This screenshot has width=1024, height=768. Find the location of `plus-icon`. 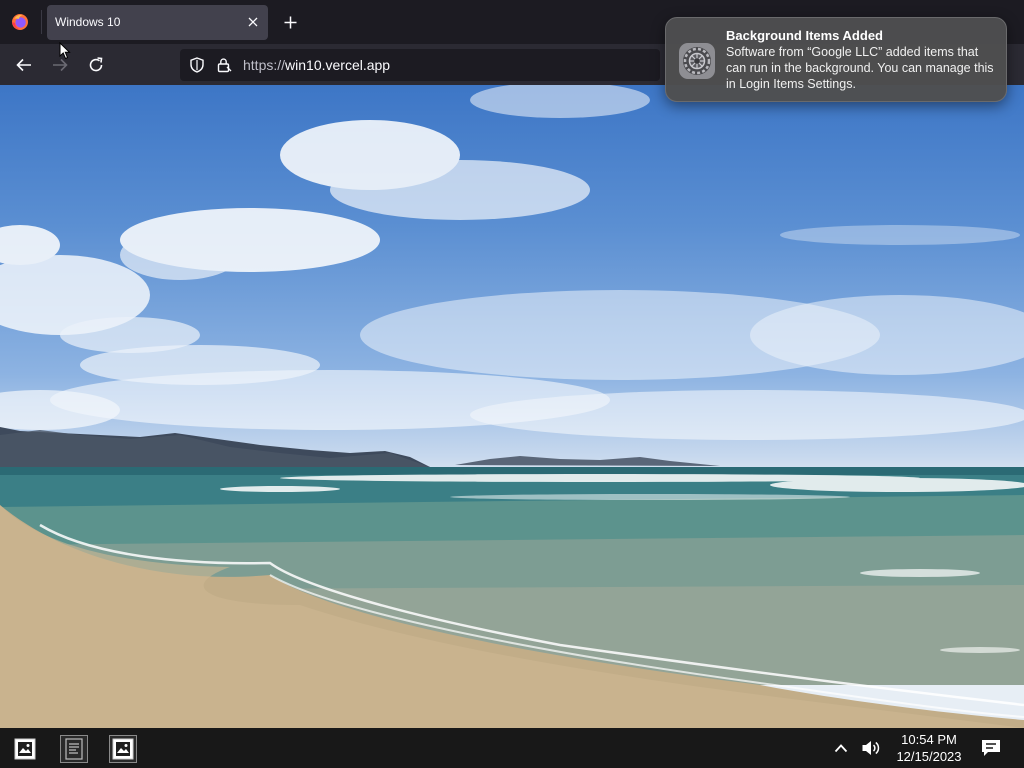

plus-icon is located at coordinates (290, 22).